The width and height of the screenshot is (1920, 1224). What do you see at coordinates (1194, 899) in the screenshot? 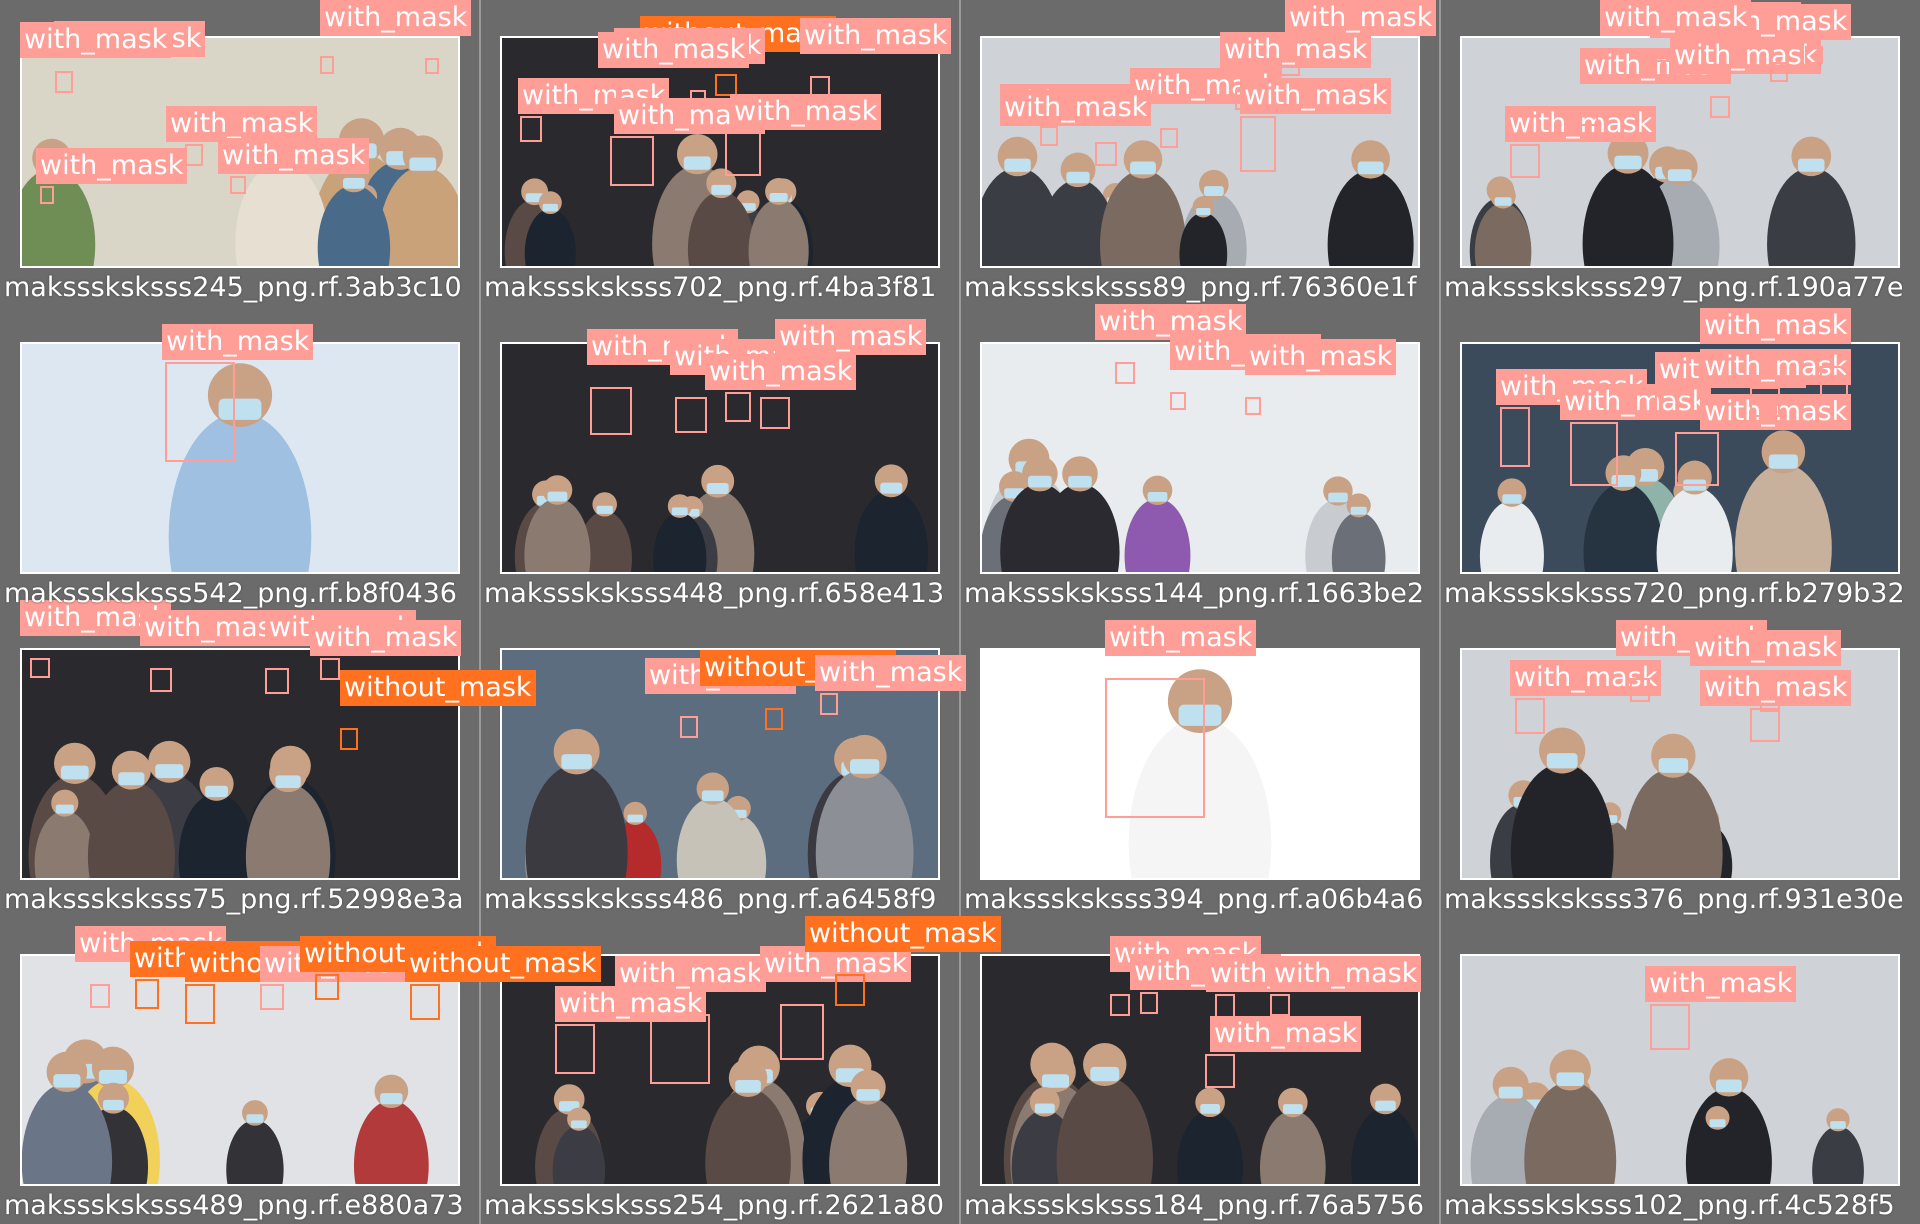
I see `tile-caption: maksssksksss394_png.rf.a06b4a6` at bounding box center [1194, 899].